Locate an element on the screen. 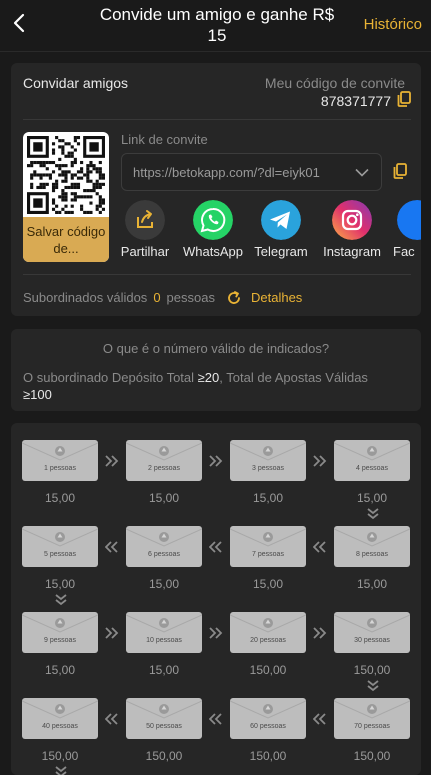 Image resolution: width=431 pixels, height=775 pixels. tier-people-label: 10 pessoas is located at coordinates (164, 640).